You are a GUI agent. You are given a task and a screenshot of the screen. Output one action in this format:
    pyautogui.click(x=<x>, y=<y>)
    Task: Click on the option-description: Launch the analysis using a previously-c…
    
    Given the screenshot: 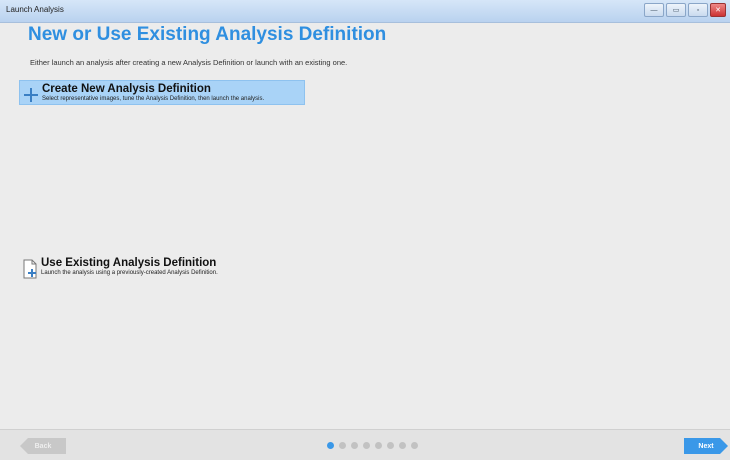 What is the action you would take?
    pyautogui.click(x=129, y=273)
    